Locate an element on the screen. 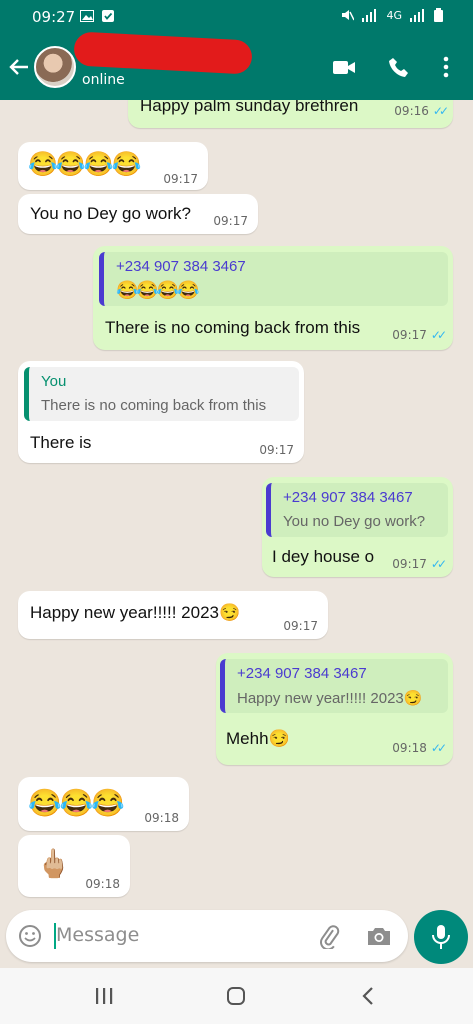 The width and height of the screenshot is (473, 1024). quoted-text: You no Dey go work? is located at coordinates (354, 521).